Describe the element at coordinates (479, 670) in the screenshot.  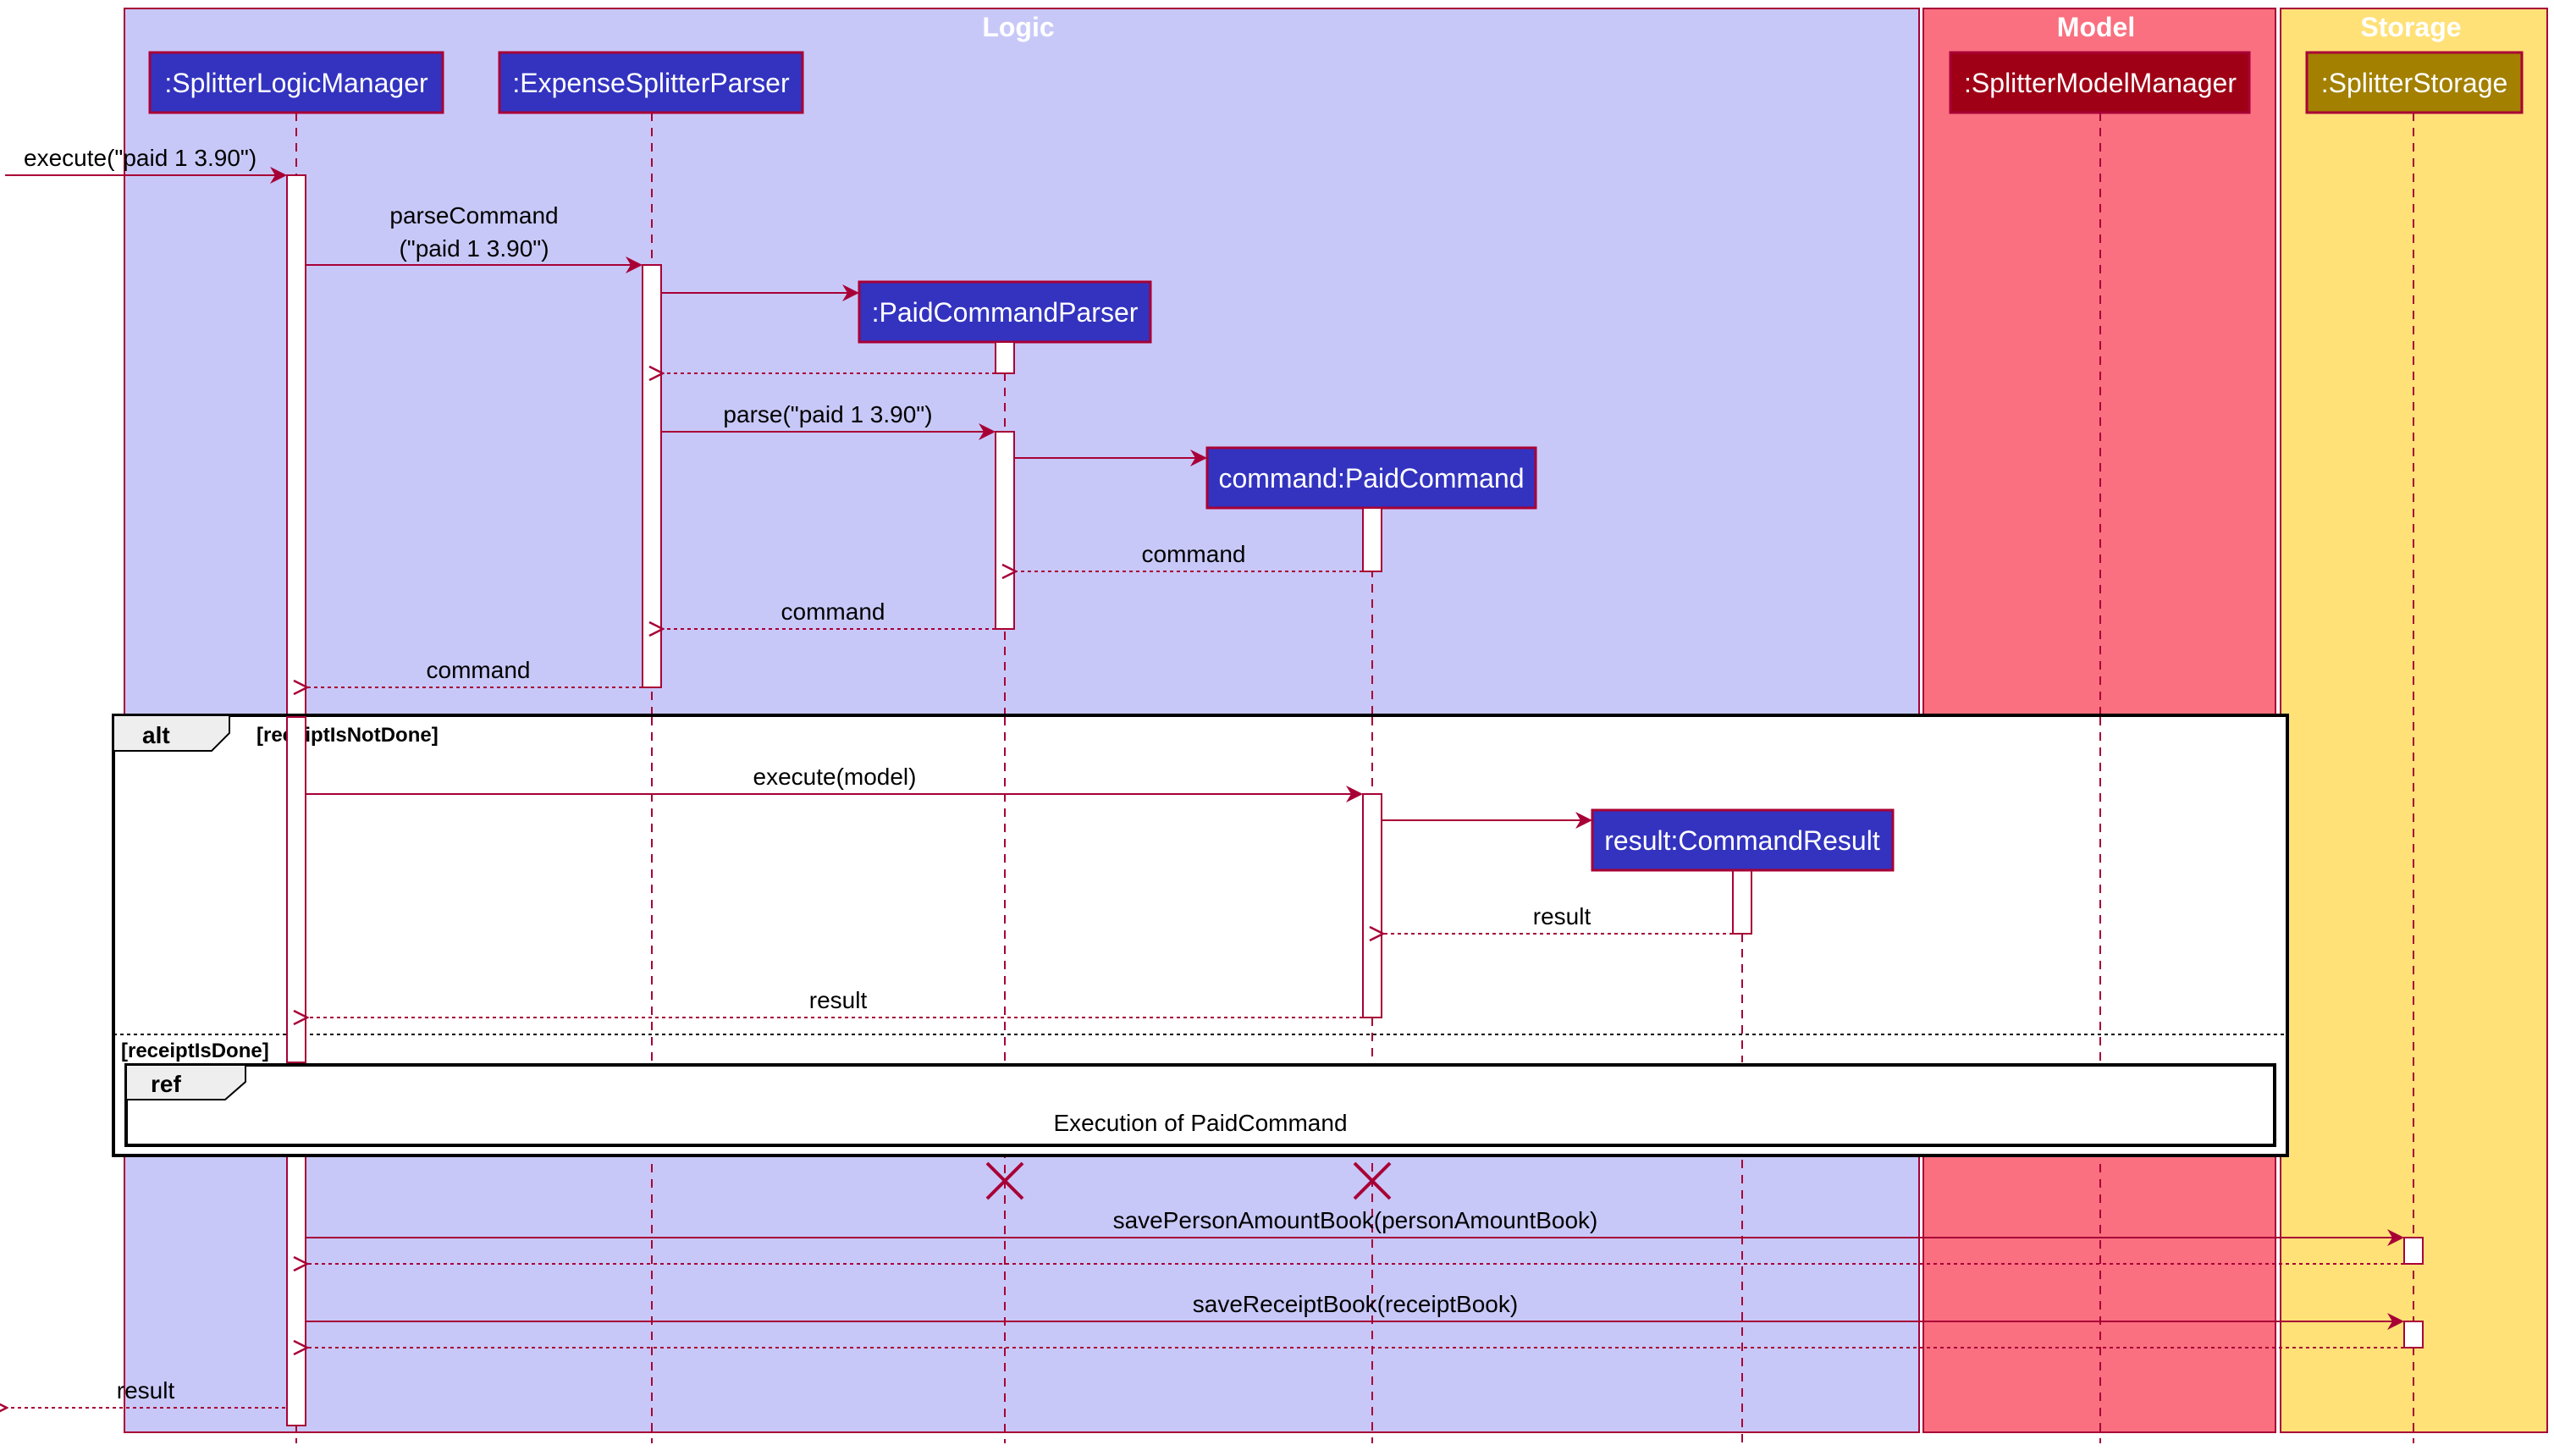
I see `msg-return-command-3-label: command` at that location.